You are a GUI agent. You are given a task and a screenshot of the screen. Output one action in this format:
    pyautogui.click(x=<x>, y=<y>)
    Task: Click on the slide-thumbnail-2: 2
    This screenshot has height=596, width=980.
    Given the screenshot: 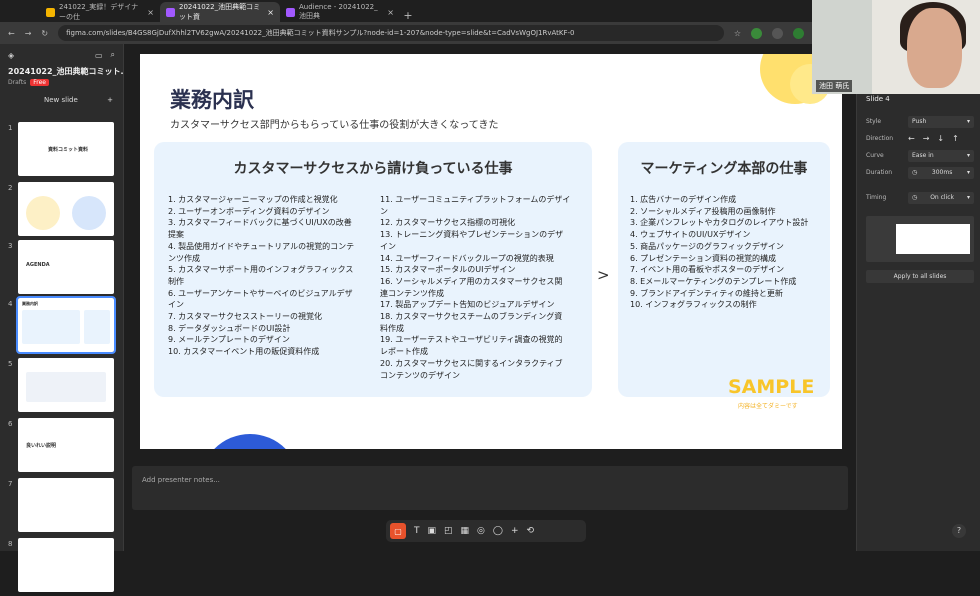 What is the action you would take?
    pyautogui.click(x=62, y=211)
    